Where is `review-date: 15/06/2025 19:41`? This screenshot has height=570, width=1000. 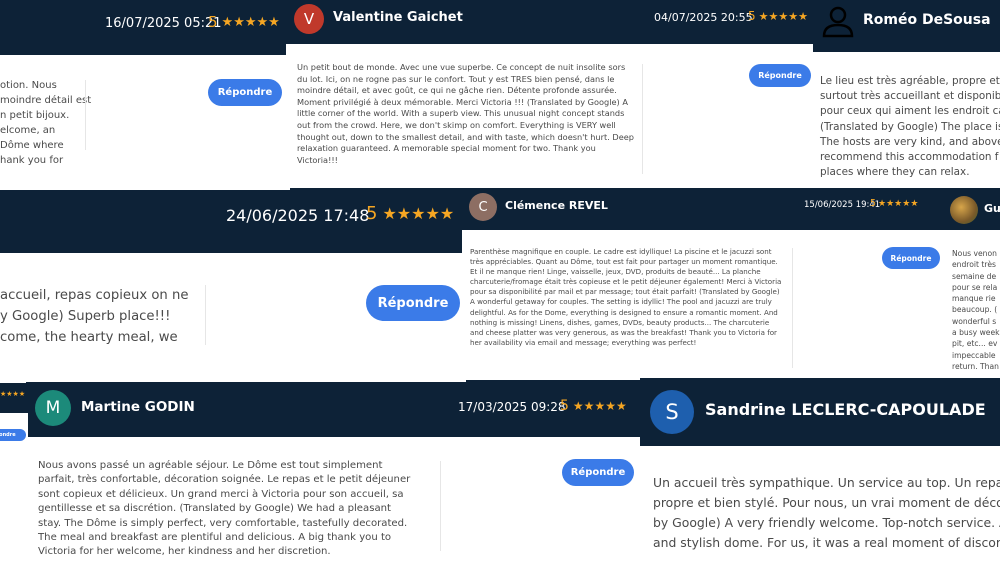 review-date: 15/06/2025 19:41 is located at coordinates (842, 205).